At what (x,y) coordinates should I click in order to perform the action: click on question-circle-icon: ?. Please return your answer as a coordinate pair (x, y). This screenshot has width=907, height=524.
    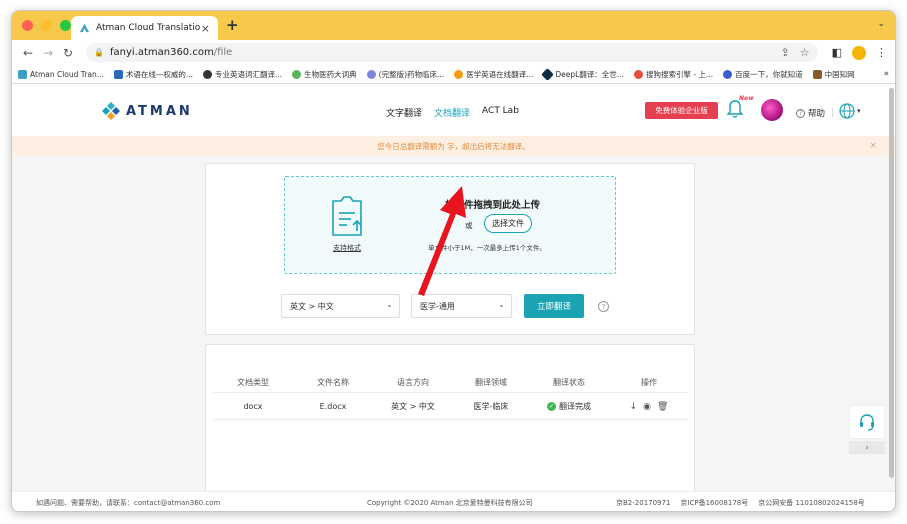
    Looking at the image, I should click on (603, 306).